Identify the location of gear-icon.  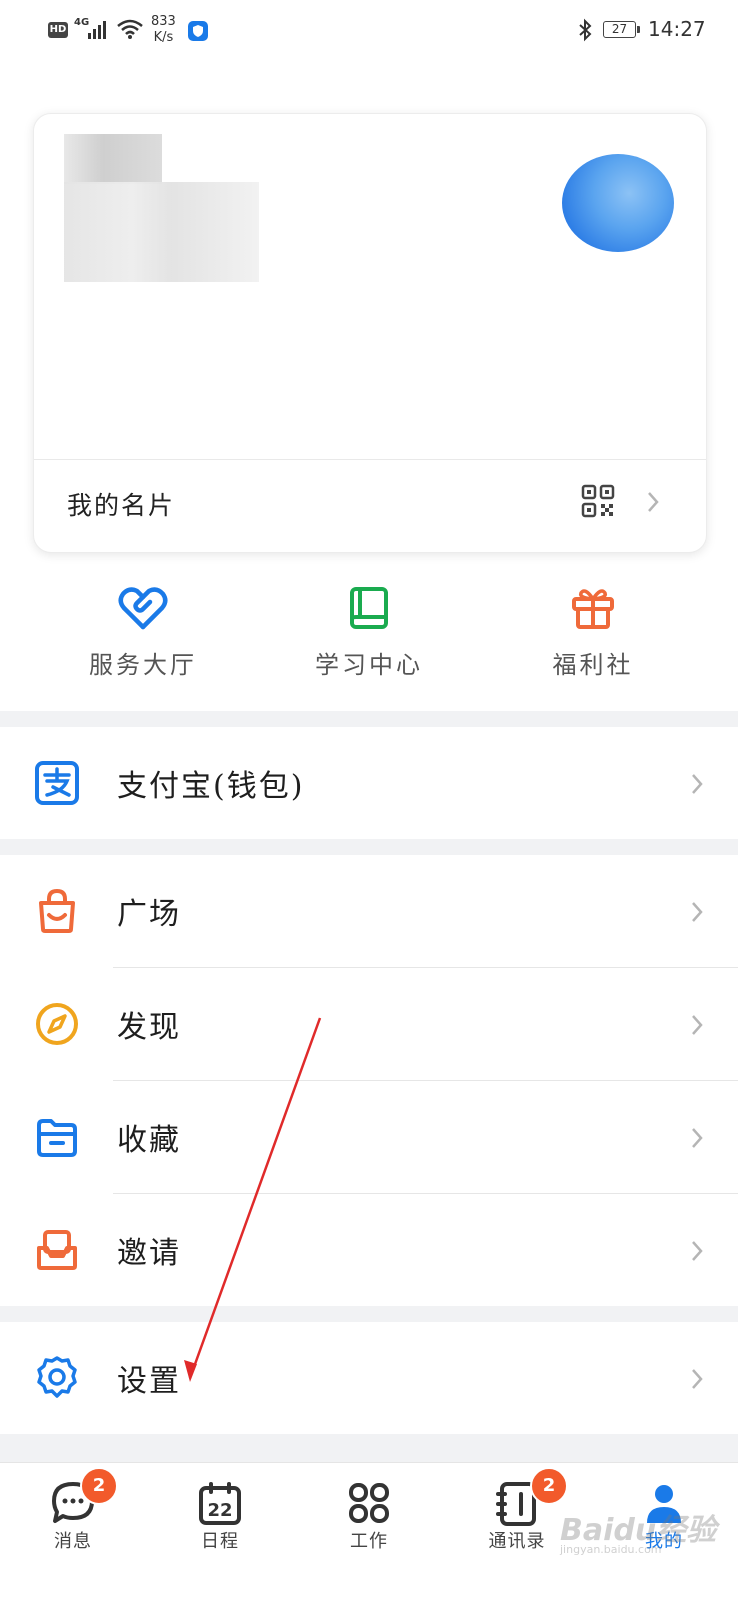
(57, 1377).